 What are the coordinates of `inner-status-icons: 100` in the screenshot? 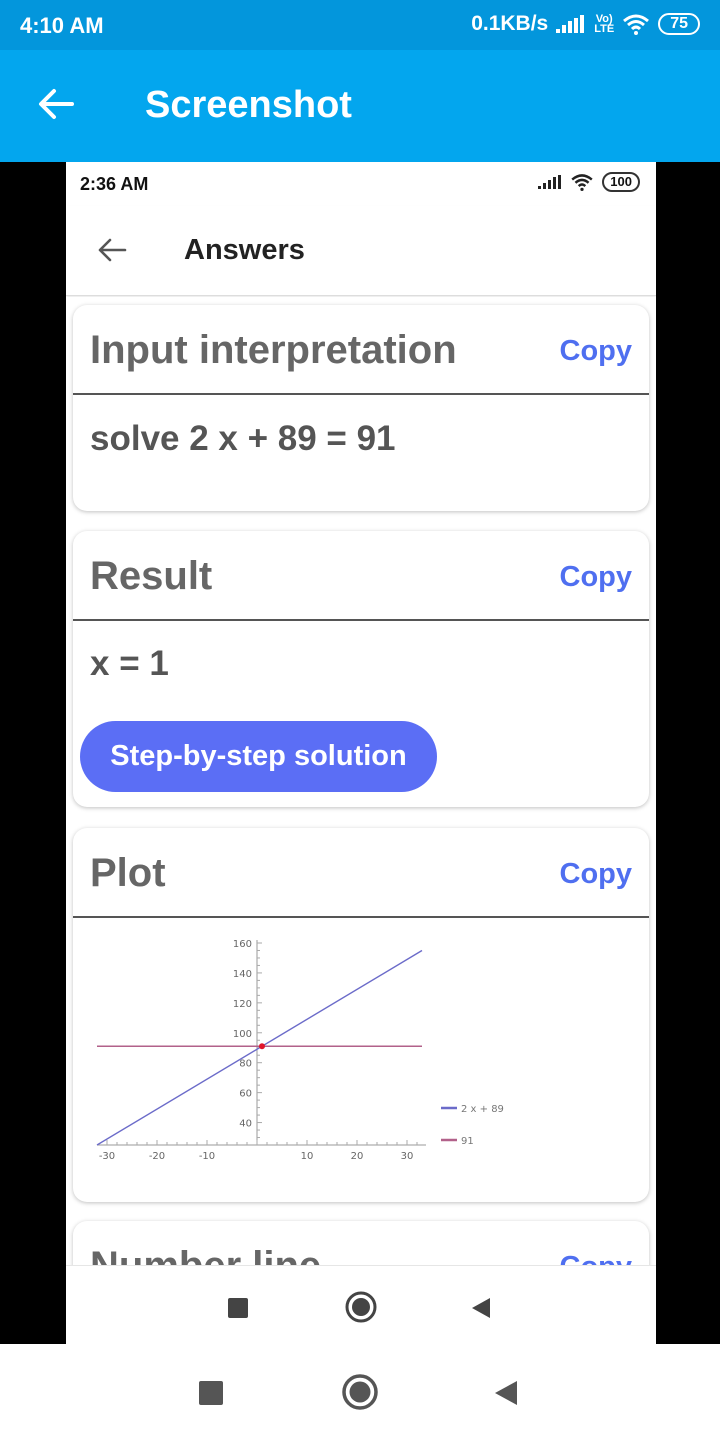 It's located at (589, 182).